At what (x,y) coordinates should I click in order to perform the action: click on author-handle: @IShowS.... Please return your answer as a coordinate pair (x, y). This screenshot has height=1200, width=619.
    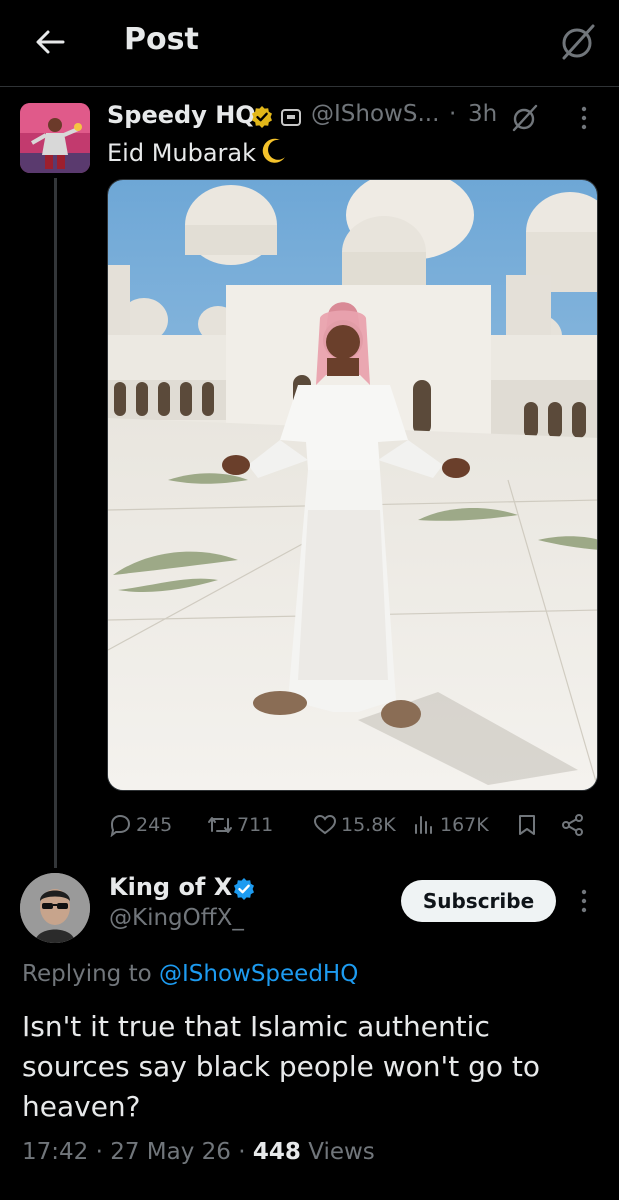
    Looking at the image, I should click on (375, 114).